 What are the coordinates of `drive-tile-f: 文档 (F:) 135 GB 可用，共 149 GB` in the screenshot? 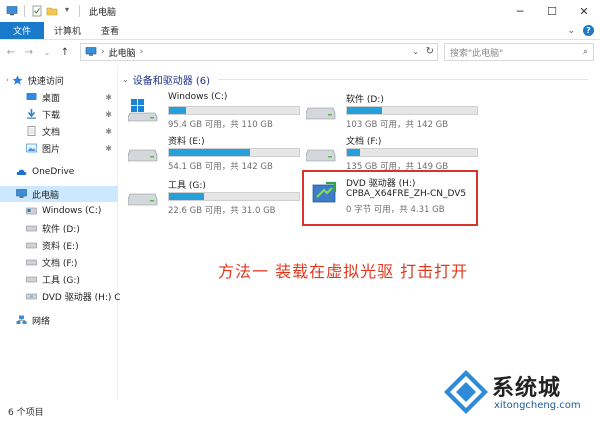 It's located at (388, 154).